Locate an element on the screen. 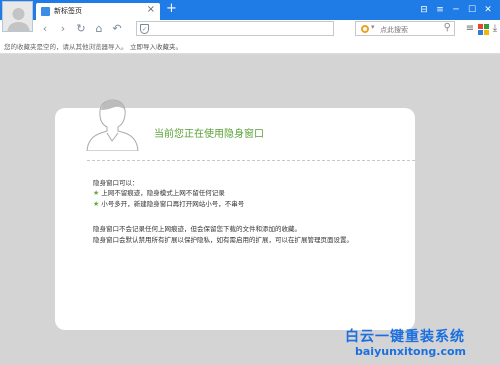  navigation-toolbar: ‹ › ↻ ⌂ ↶ ✓ ▾ 点此搜索 ⚲ ≡ ⤓ is located at coordinates (250, 29).